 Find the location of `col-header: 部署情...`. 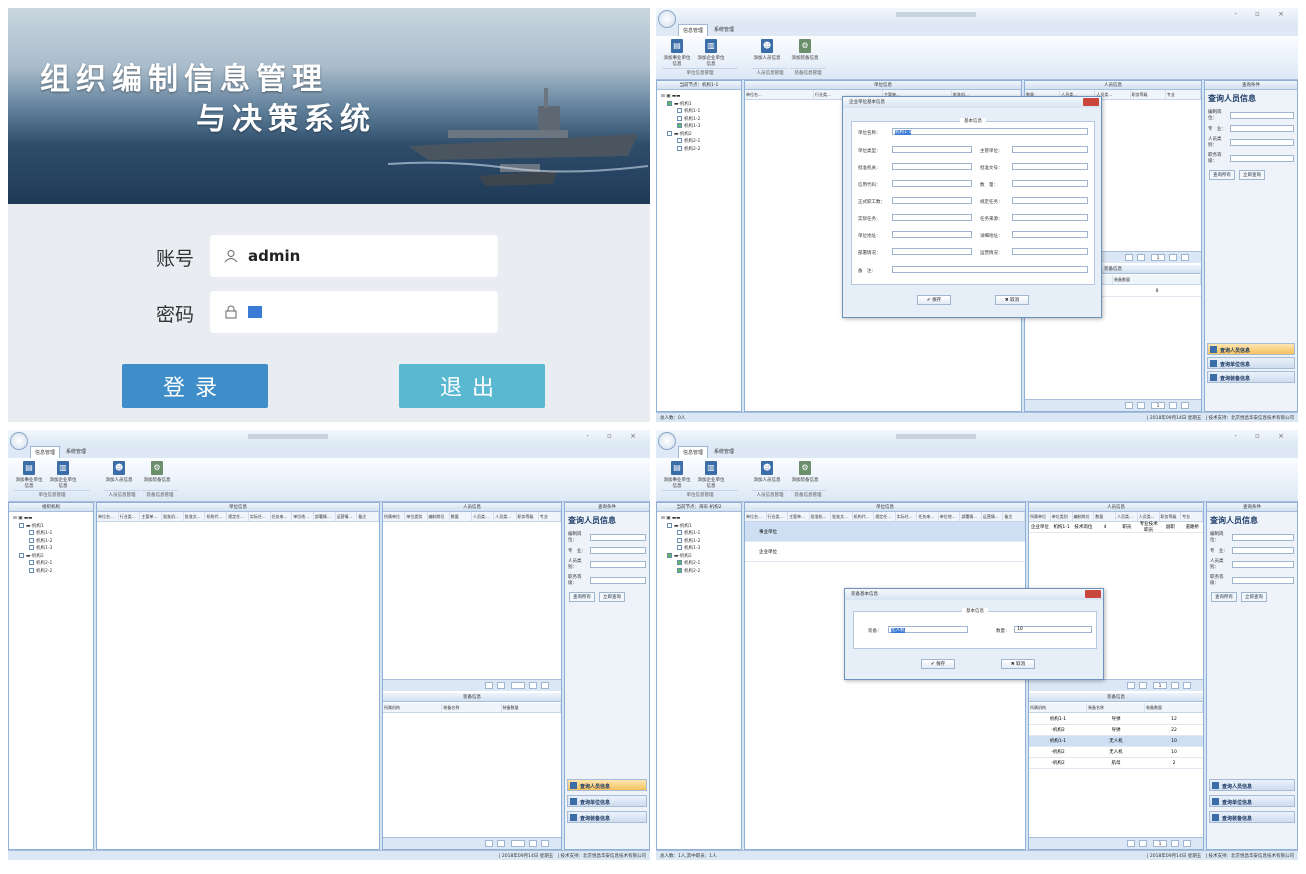

col-header: 部署情... is located at coordinates (971, 516).